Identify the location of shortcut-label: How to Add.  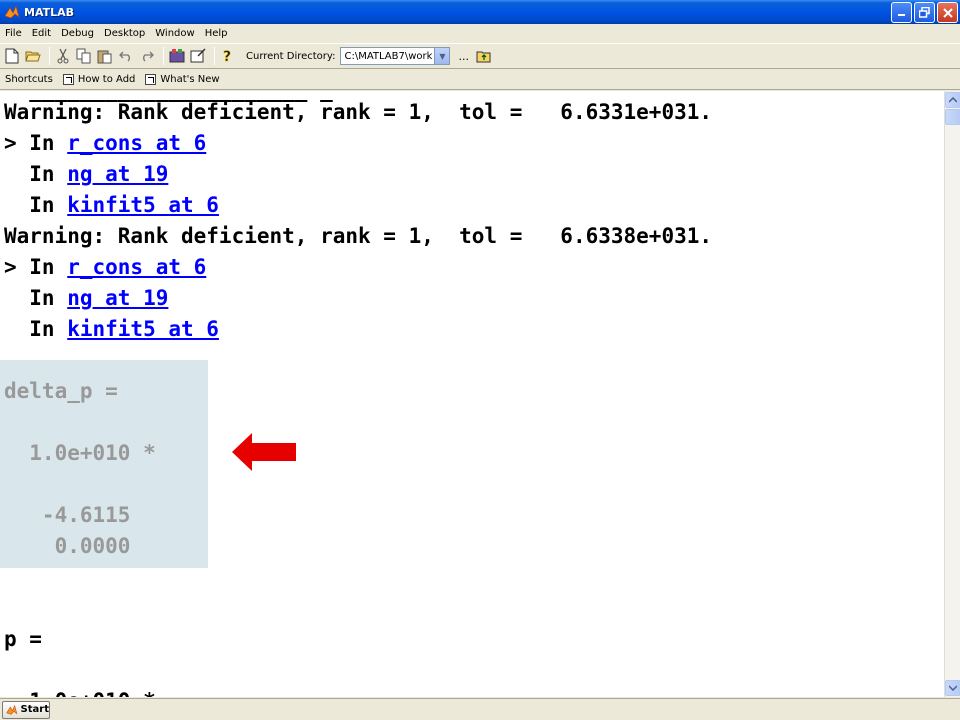
(106, 79).